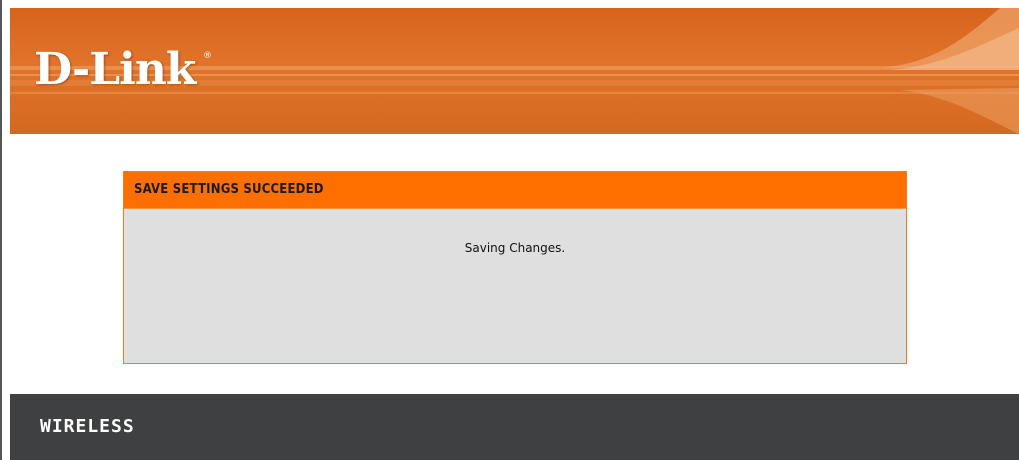 The width and height of the screenshot is (1019, 460). I want to click on left-border, so click(1, 230).